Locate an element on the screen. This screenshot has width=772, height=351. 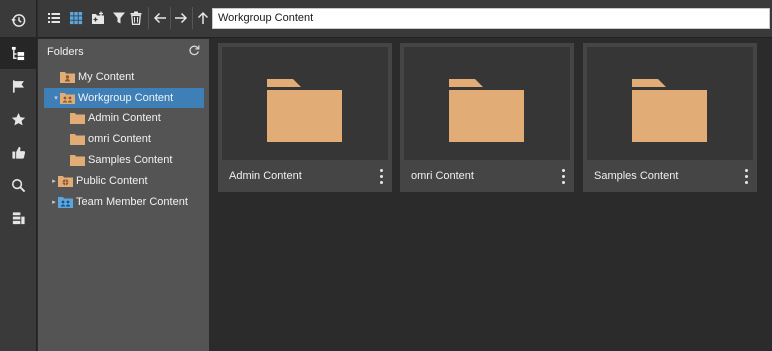
tree-item-label: omri Content is located at coordinates (119, 139).